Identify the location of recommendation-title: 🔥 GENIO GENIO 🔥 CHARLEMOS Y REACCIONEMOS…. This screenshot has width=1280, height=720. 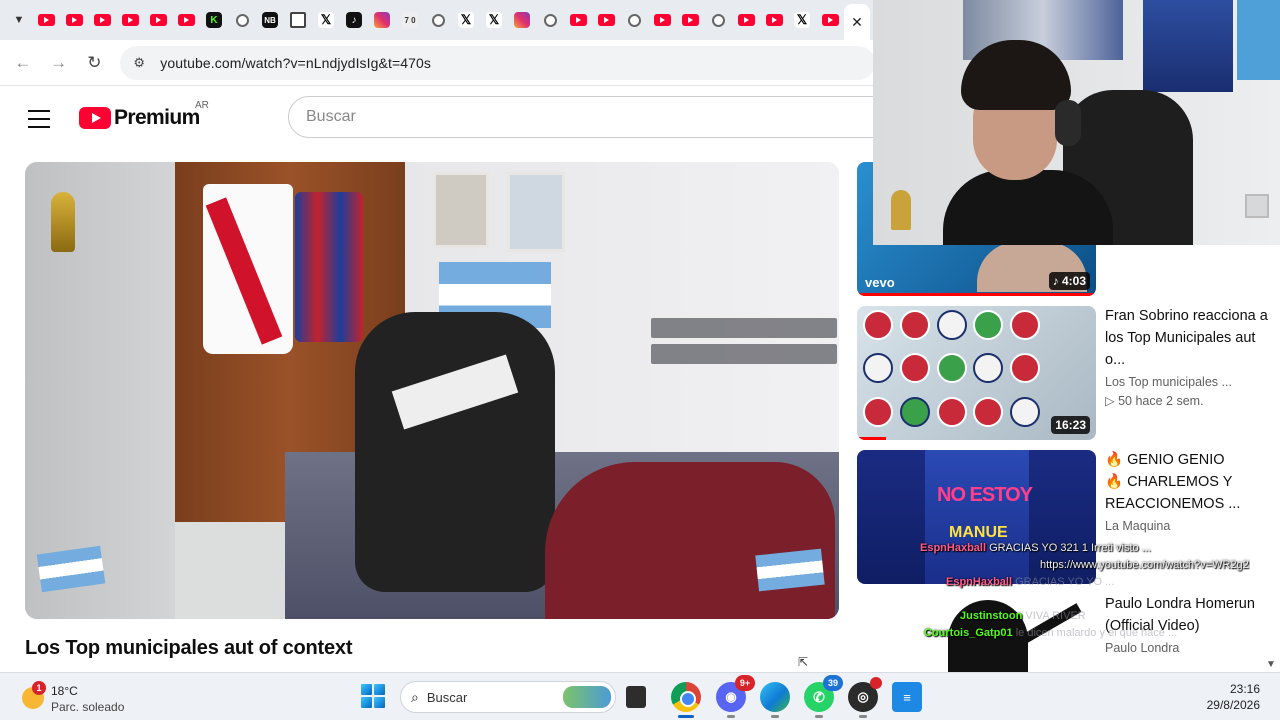
(1190, 482).